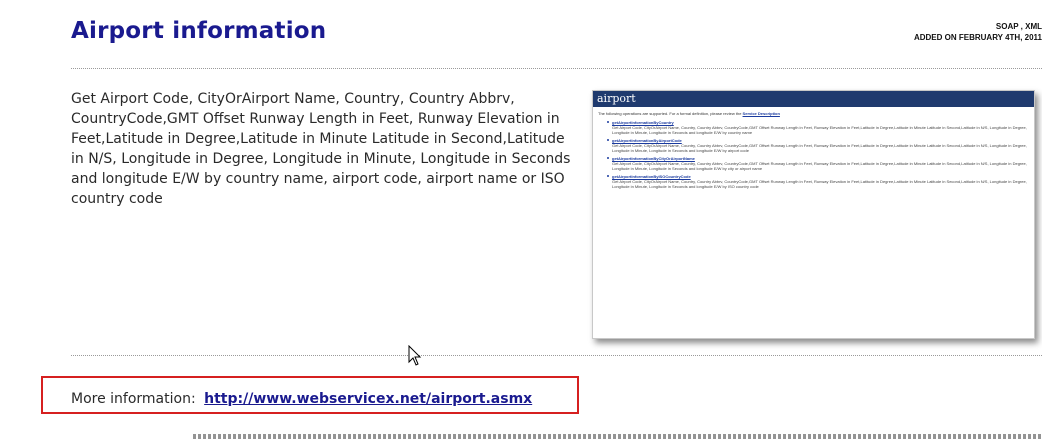 Image resolution: width=1042 pixels, height=439 pixels. What do you see at coordinates (977, 37) in the screenshot?
I see `added-date: ADDED ON FEBRUARY 4TH, 2011` at bounding box center [977, 37].